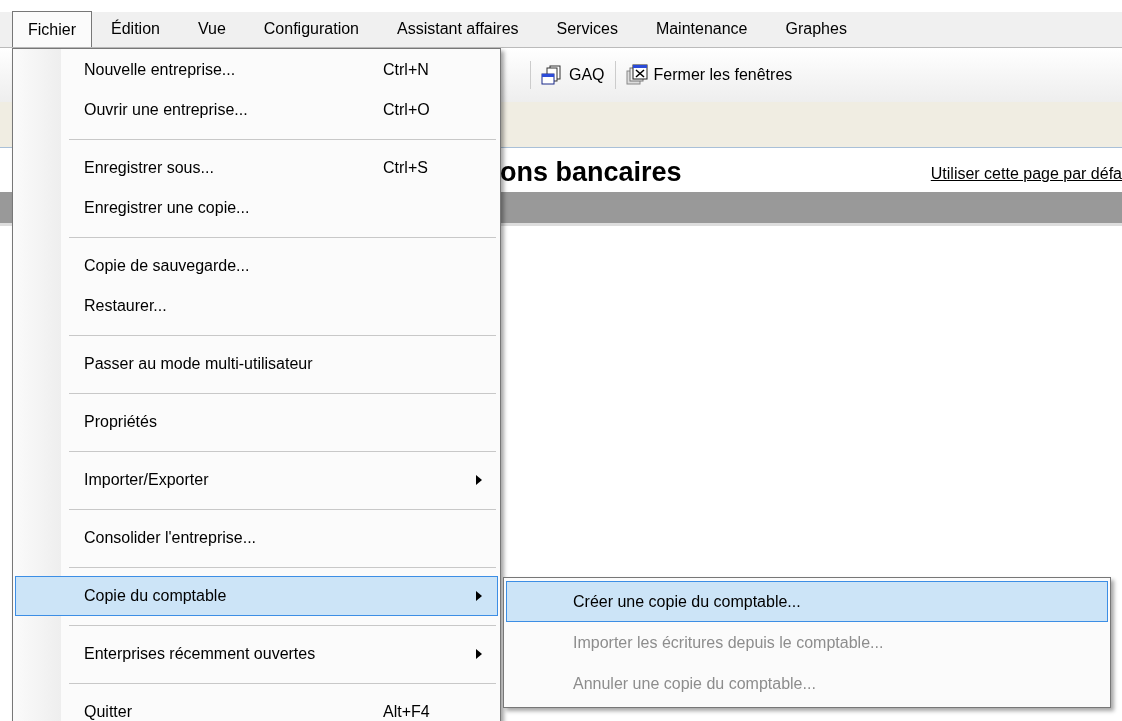 The image size is (1122, 721). I want to click on menu-bar-item: Maintenance, so click(701, 29).